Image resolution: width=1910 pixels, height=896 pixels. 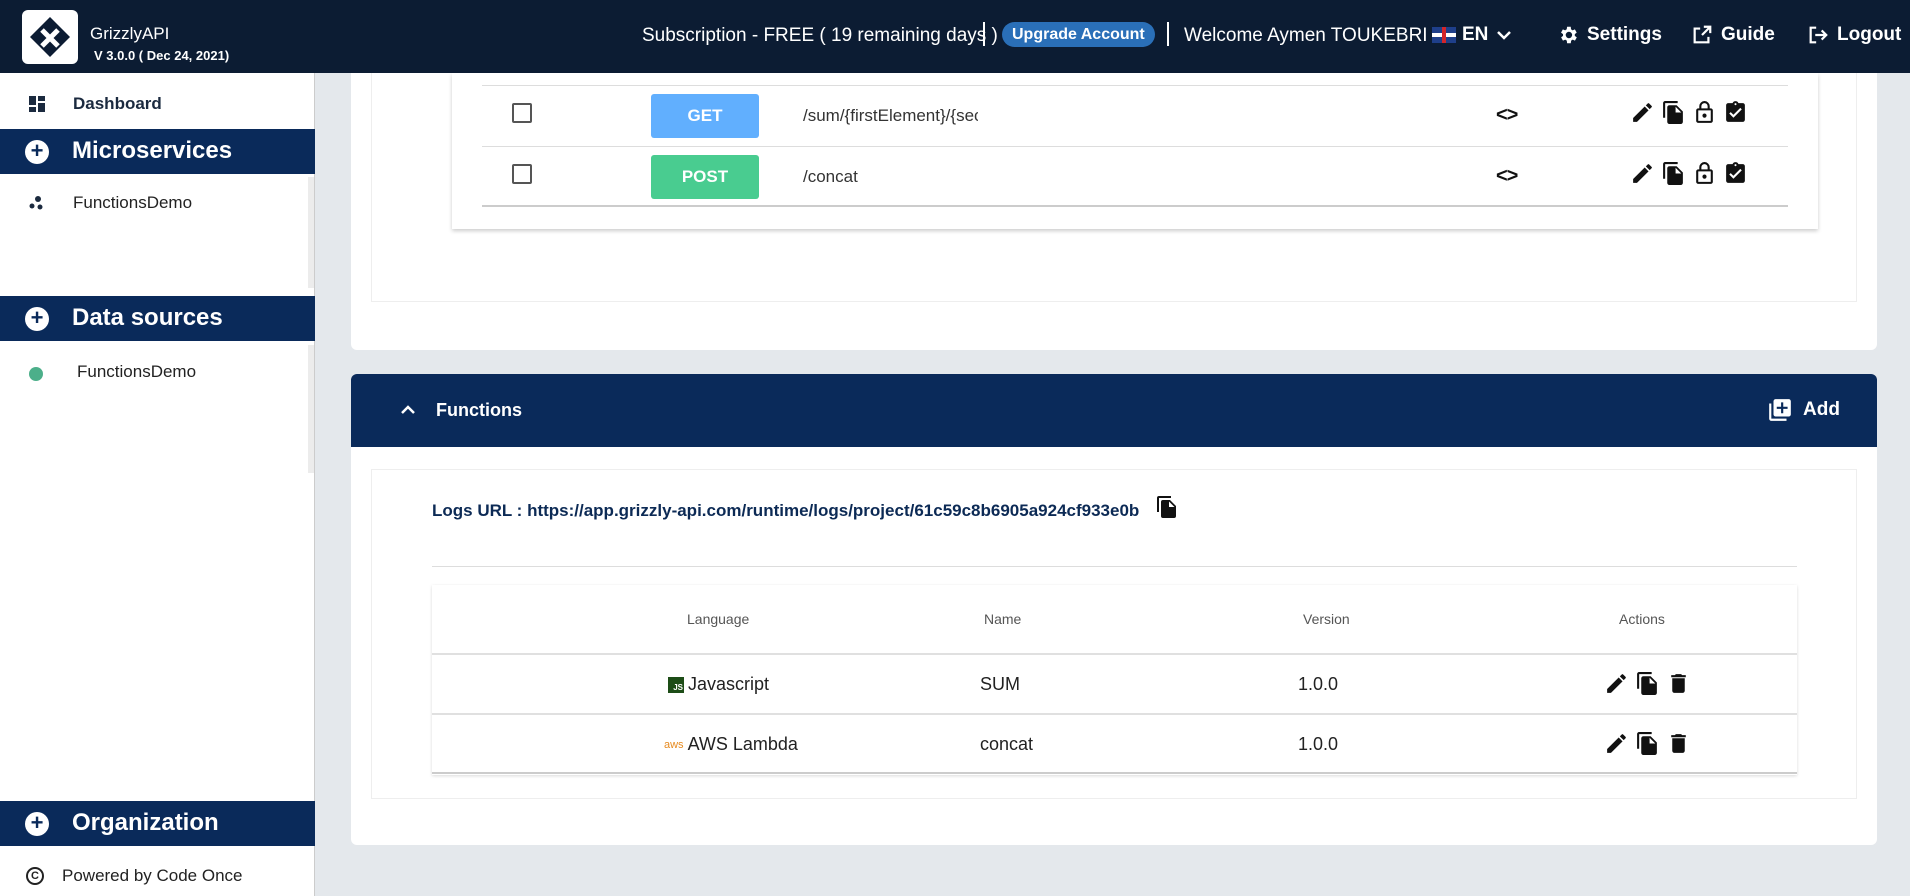 I want to click on powered-by: C Powered by Code Once, so click(x=134, y=876).